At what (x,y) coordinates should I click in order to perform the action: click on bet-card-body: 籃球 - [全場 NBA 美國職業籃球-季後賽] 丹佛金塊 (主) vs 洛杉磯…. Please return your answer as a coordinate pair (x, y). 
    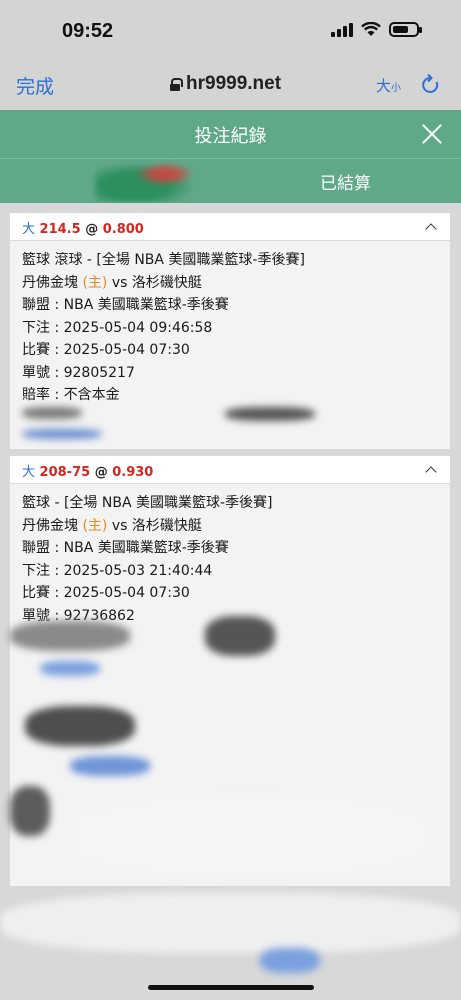
    Looking at the image, I should click on (230, 555).